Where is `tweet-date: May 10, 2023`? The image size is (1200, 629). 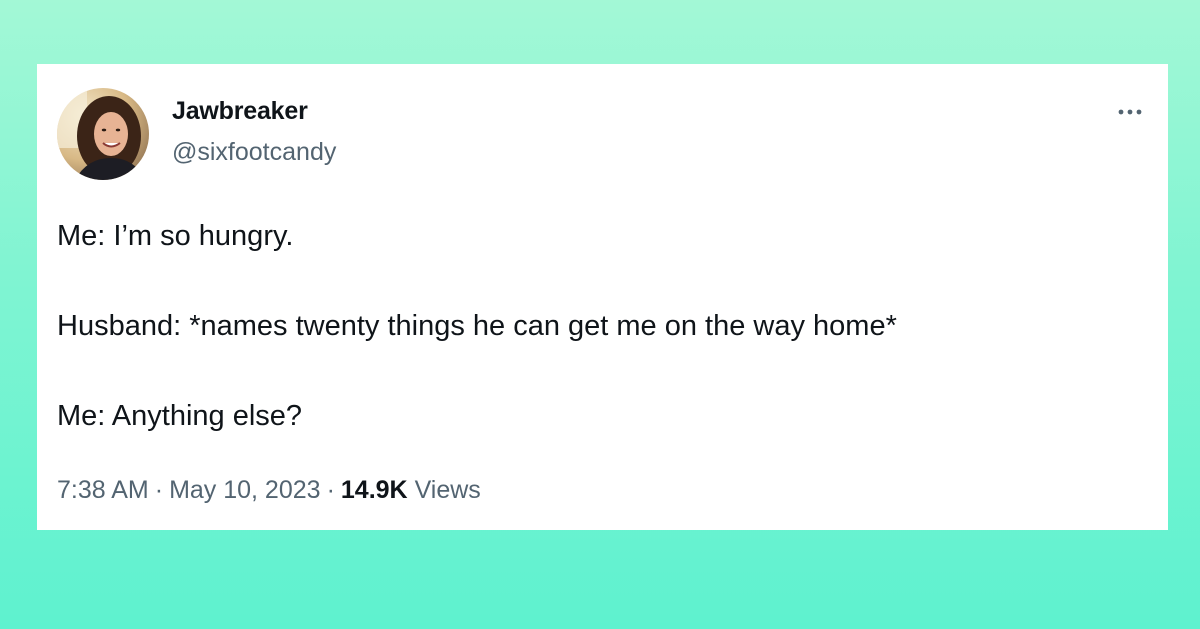 tweet-date: May 10, 2023 is located at coordinates (245, 490).